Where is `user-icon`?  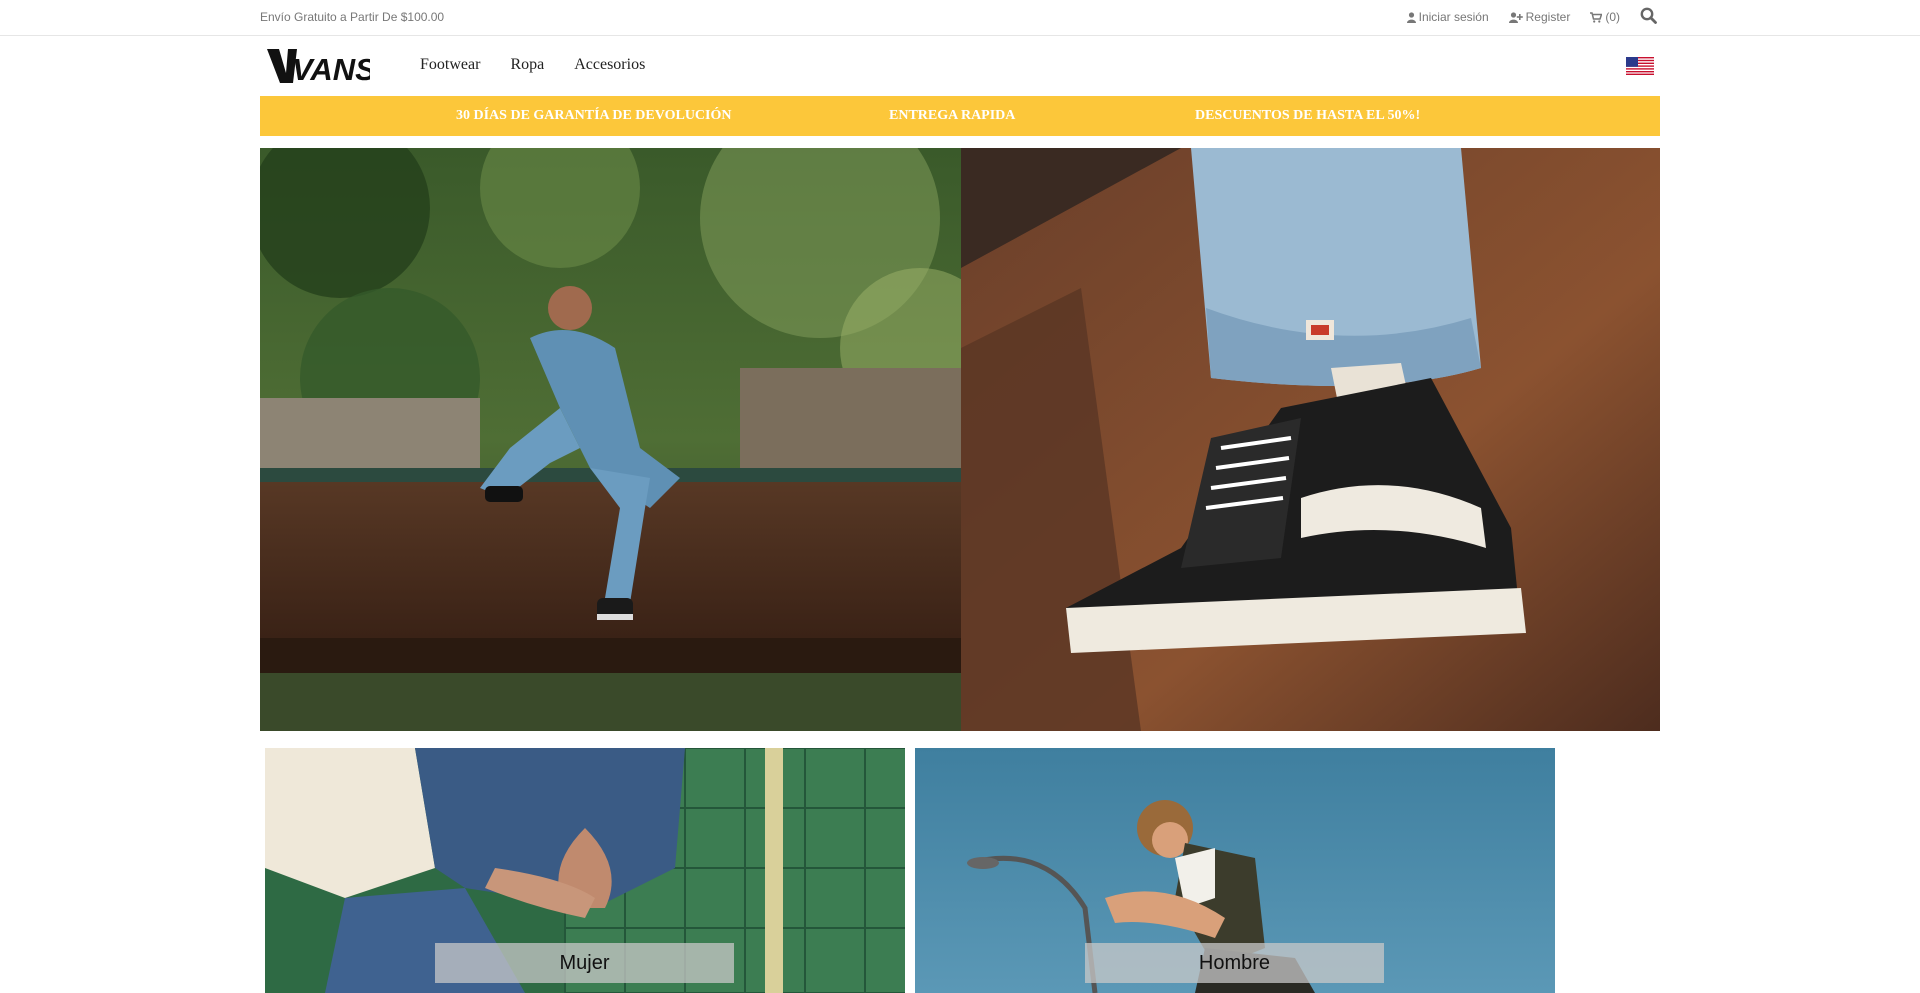
user-icon is located at coordinates (1411, 17).